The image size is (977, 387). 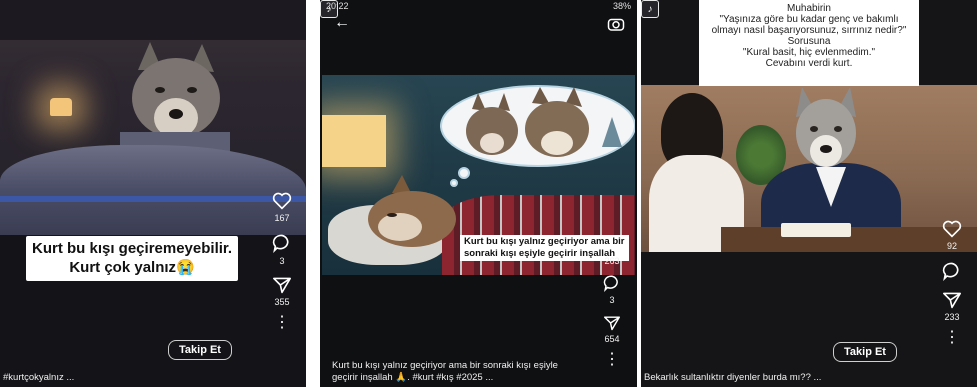 I want to click on comment-button, so click(x=952, y=271).